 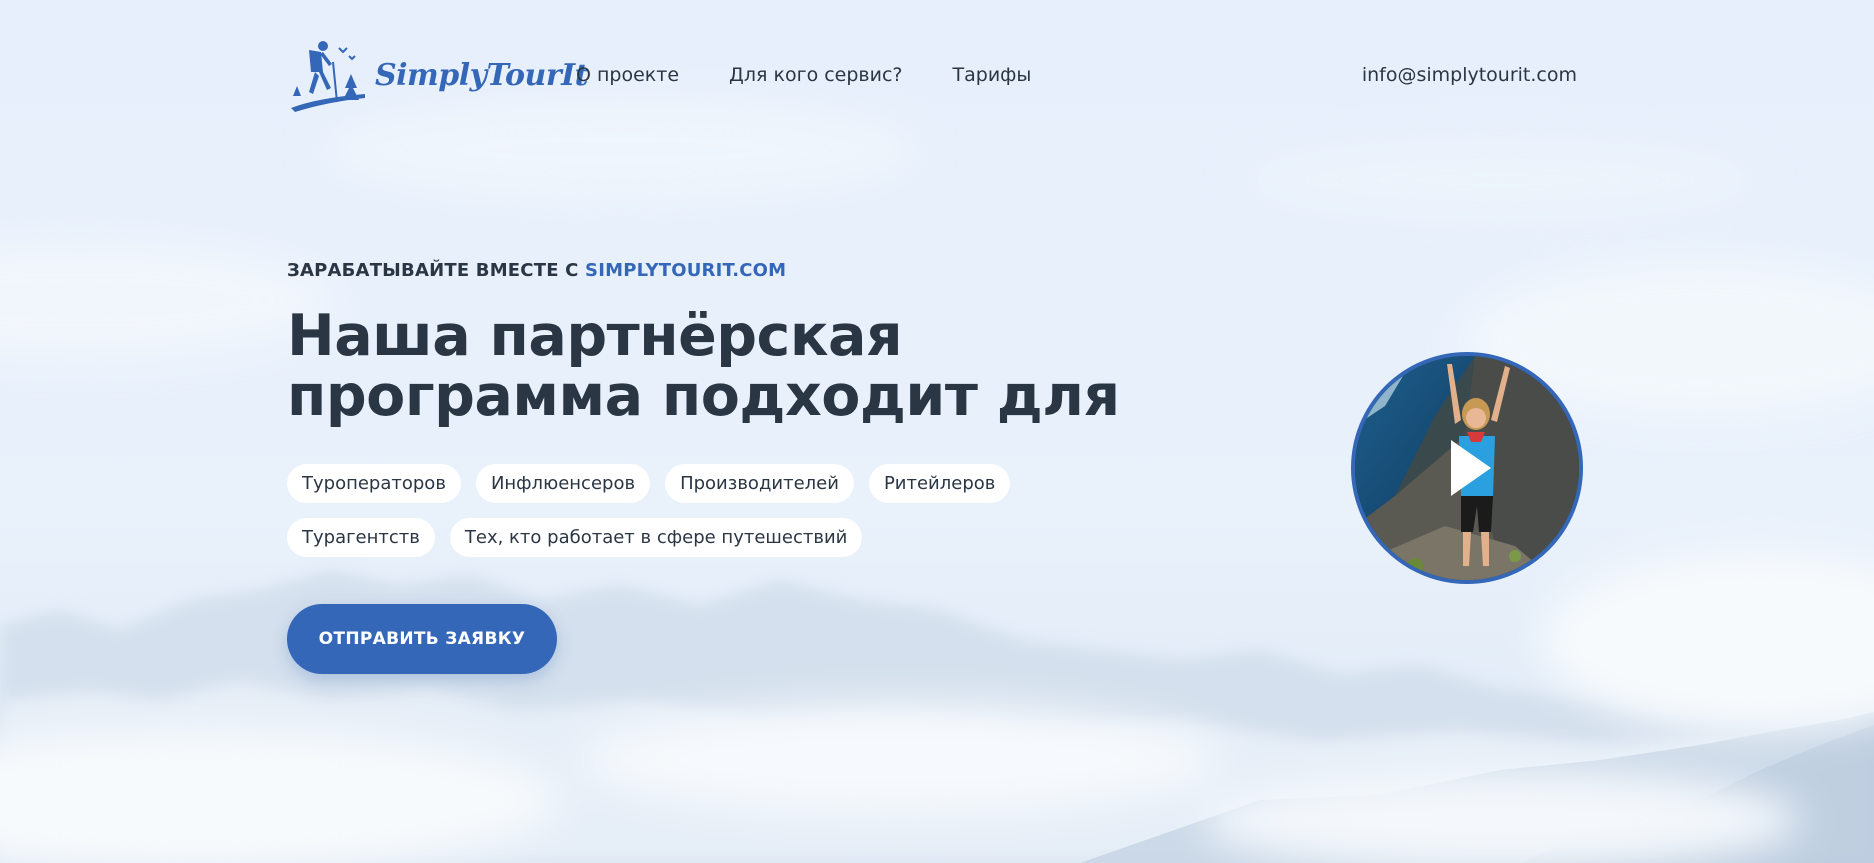 What do you see at coordinates (328, 76) in the screenshot?
I see `hiker-logo-icon` at bounding box center [328, 76].